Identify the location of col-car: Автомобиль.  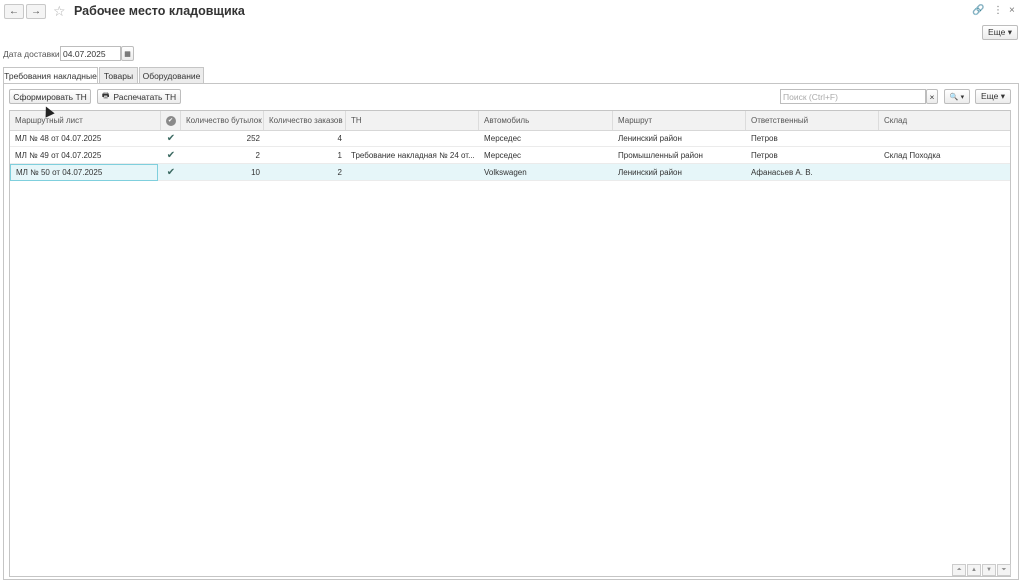
(546, 120).